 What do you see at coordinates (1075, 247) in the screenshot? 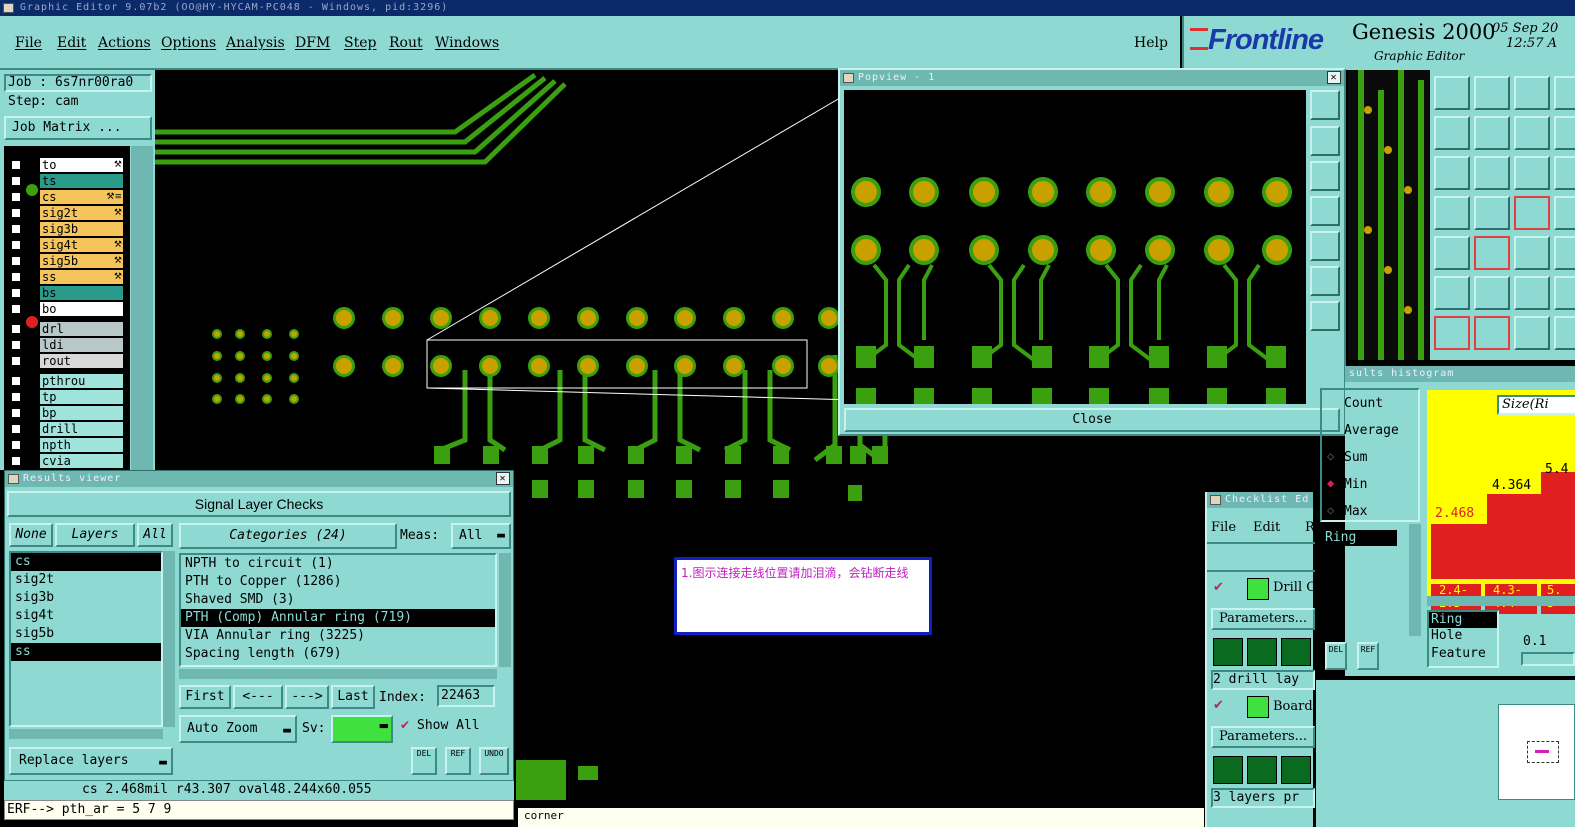
I see `popview-canvas` at bounding box center [1075, 247].